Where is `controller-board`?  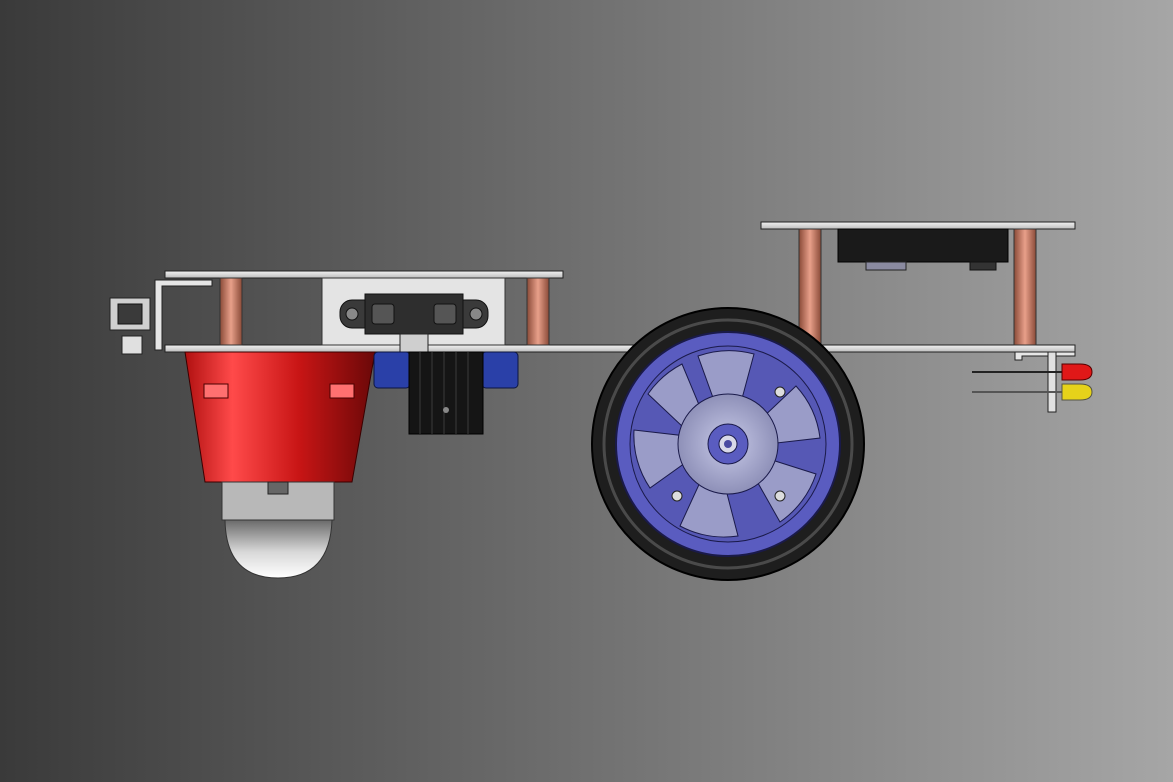
controller-board is located at coordinates (923, 245).